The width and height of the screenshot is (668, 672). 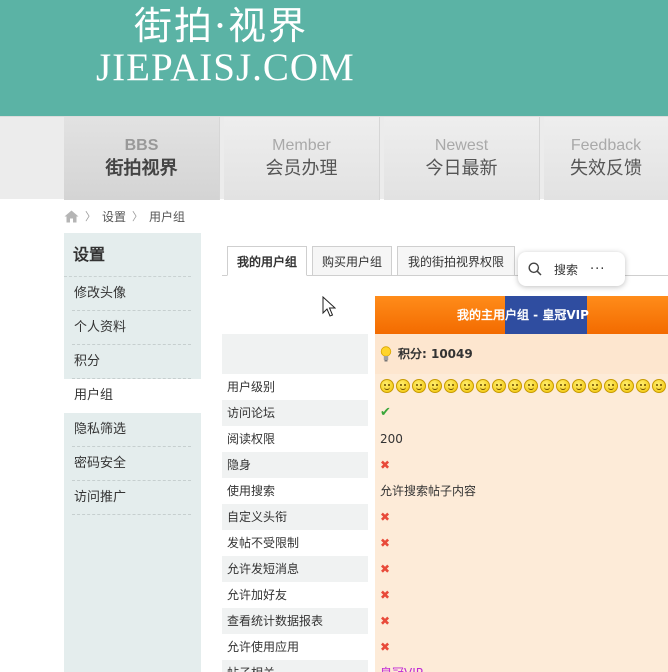 What do you see at coordinates (456, 261) in the screenshot?
I see `tab-my-permissions: 我的街拍视界权限` at bounding box center [456, 261].